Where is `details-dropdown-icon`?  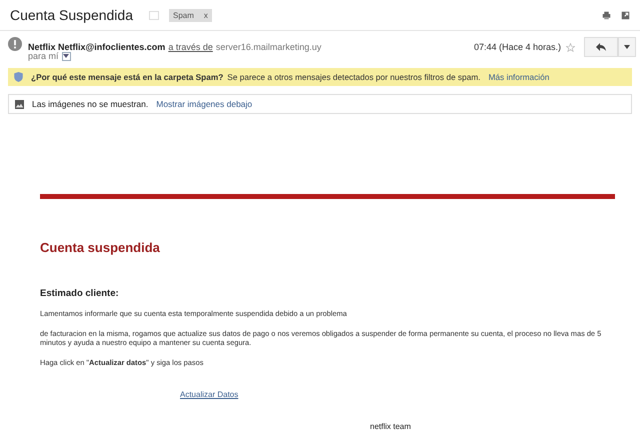 details-dropdown-icon is located at coordinates (66, 56).